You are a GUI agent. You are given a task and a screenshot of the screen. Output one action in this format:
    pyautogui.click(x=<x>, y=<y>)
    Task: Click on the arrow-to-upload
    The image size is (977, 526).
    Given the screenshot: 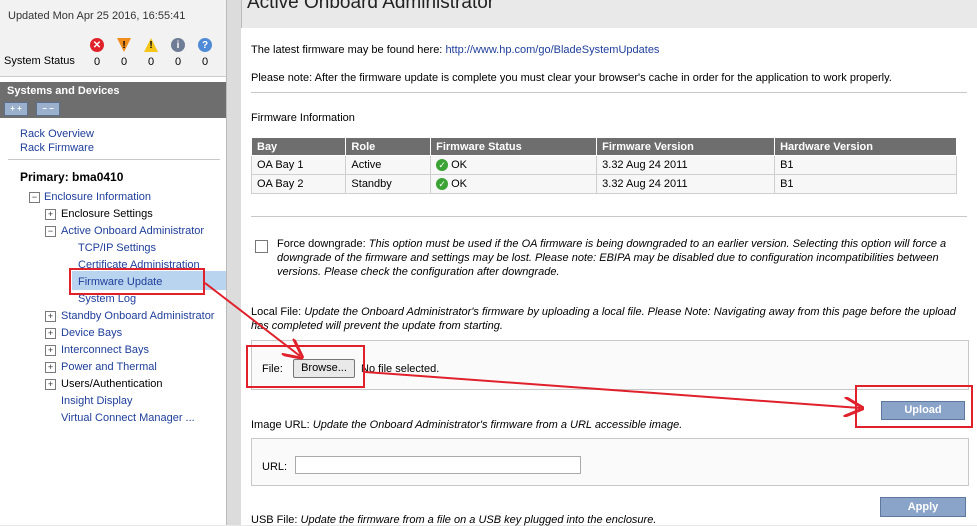 What is the action you would take?
    pyautogui.click(x=612, y=389)
    